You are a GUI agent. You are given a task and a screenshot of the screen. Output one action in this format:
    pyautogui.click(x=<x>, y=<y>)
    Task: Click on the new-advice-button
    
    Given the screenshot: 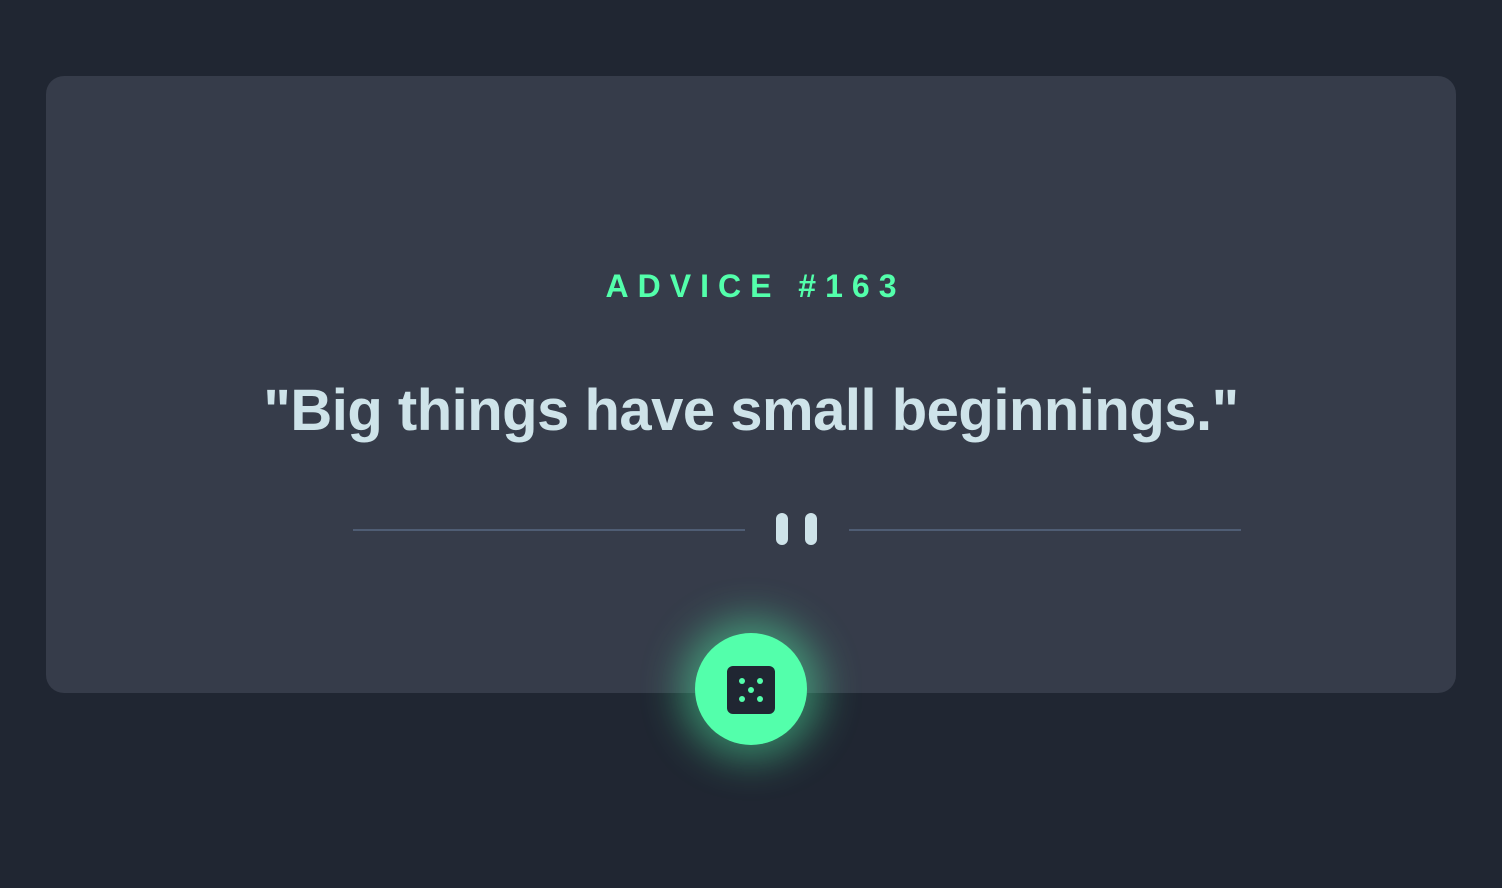 What is the action you would take?
    pyautogui.click(x=751, y=689)
    